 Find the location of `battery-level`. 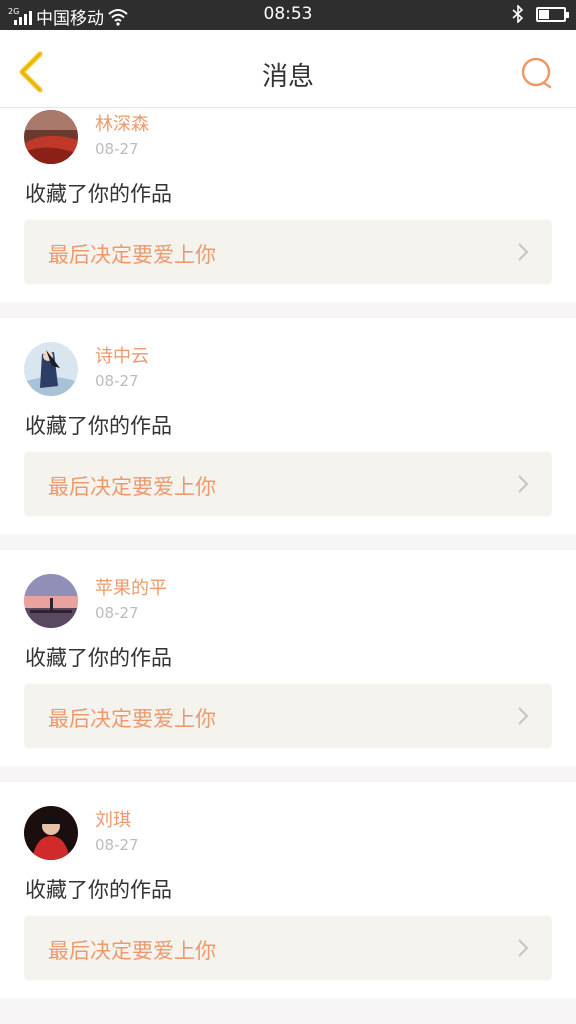

battery-level is located at coordinates (544, 14).